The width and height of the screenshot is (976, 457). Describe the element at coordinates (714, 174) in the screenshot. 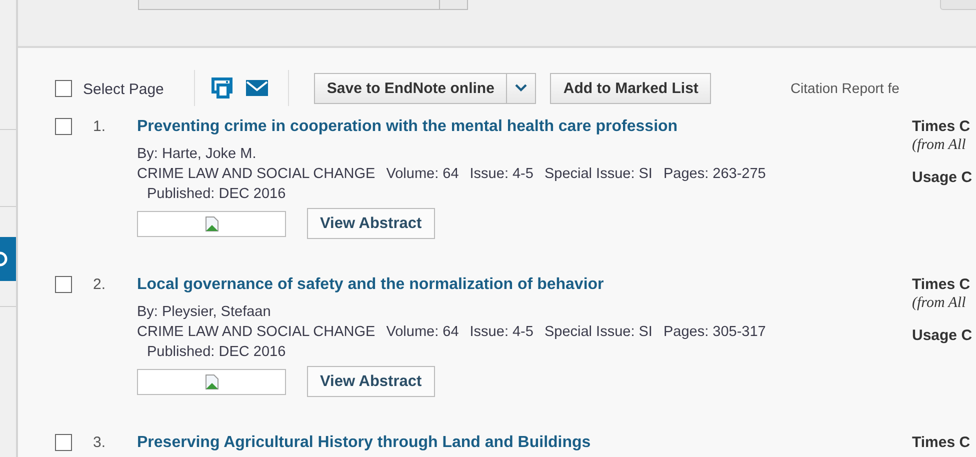

I see `source-detail: Pages: 263-275` at that location.